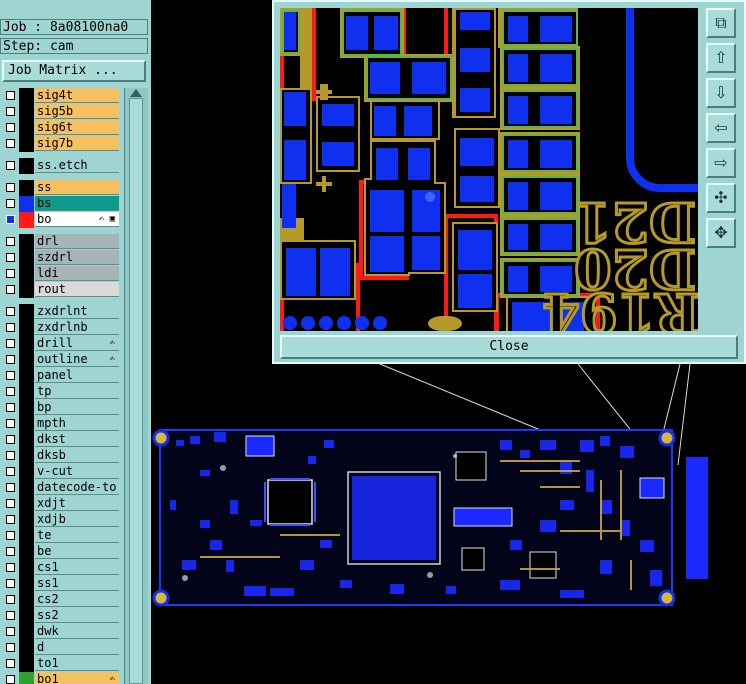  I want to click on move-left-button: ⇦, so click(721, 128).